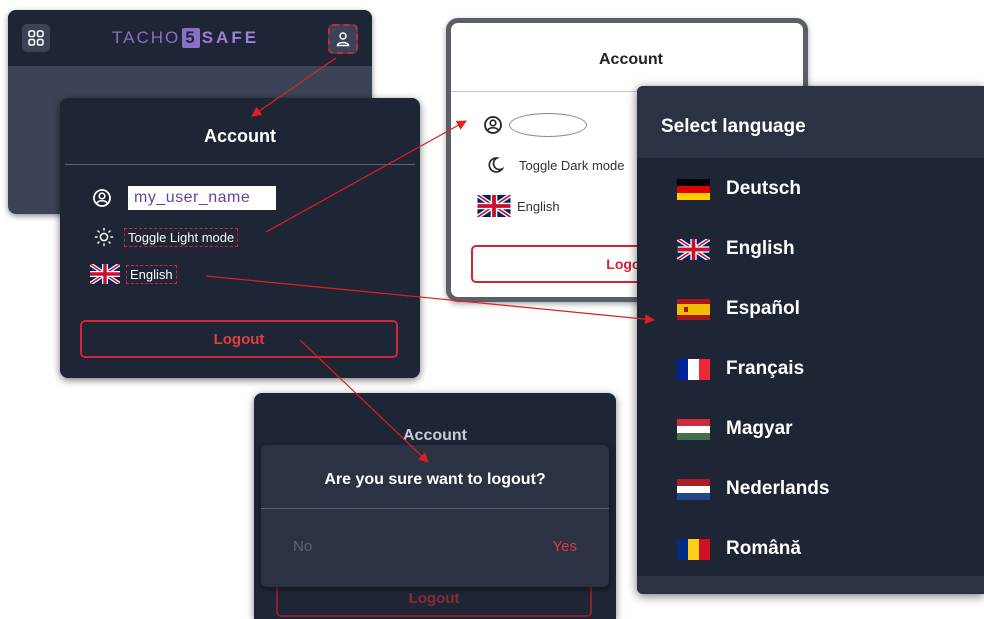  I want to click on username-row, so click(535, 125).